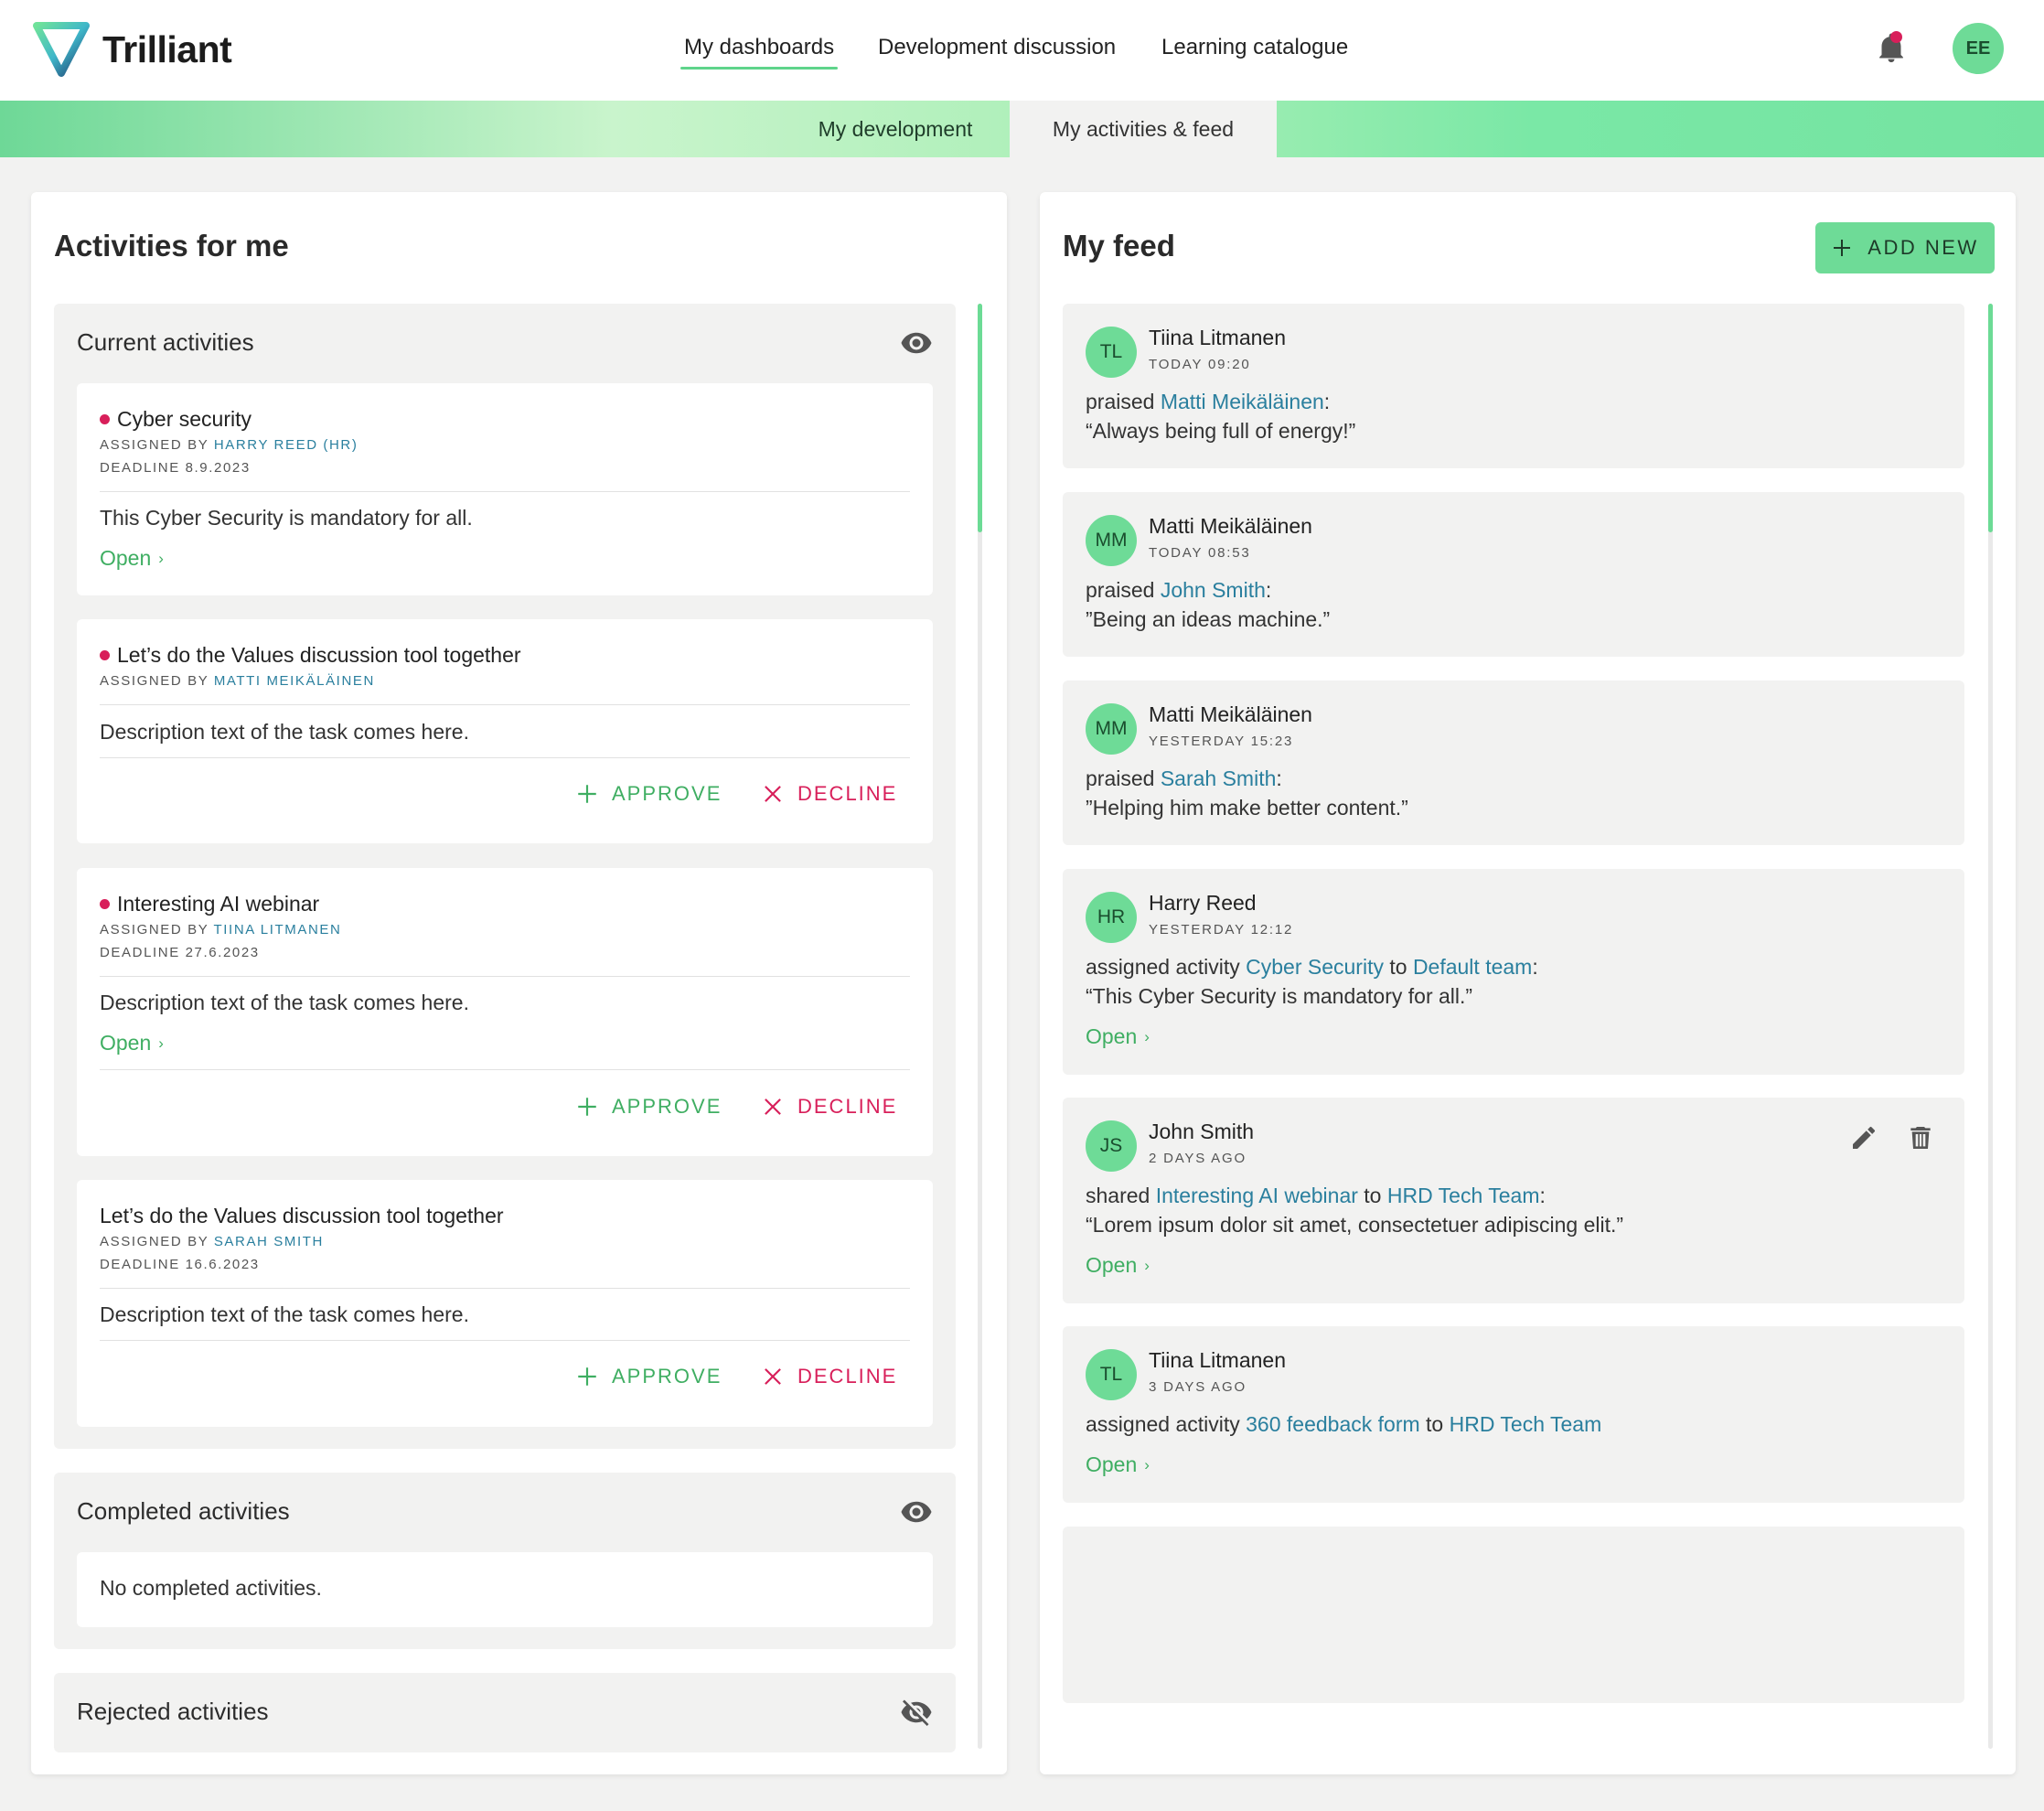 This screenshot has height=1811, width=2044. What do you see at coordinates (1472, 967) in the screenshot?
I see `feed-team-link: Default team` at bounding box center [1472, 967].